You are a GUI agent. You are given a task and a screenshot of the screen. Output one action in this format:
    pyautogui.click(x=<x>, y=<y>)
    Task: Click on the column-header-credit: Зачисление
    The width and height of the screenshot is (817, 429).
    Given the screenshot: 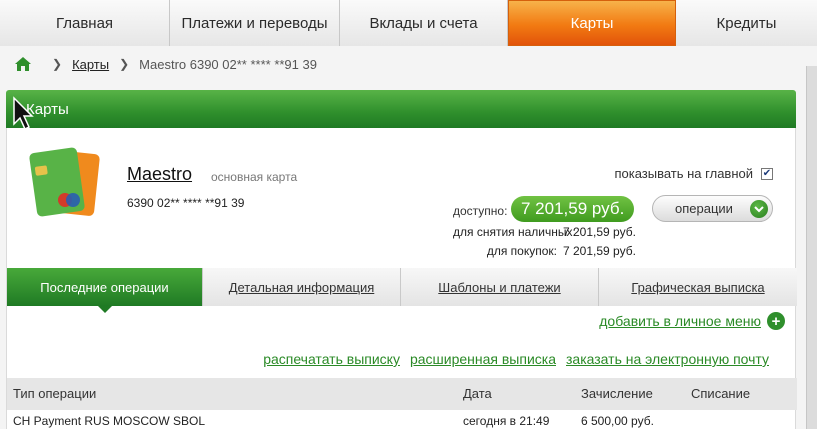 What is the action you would take?
    pyautogui.click(x=617, y=393)
    